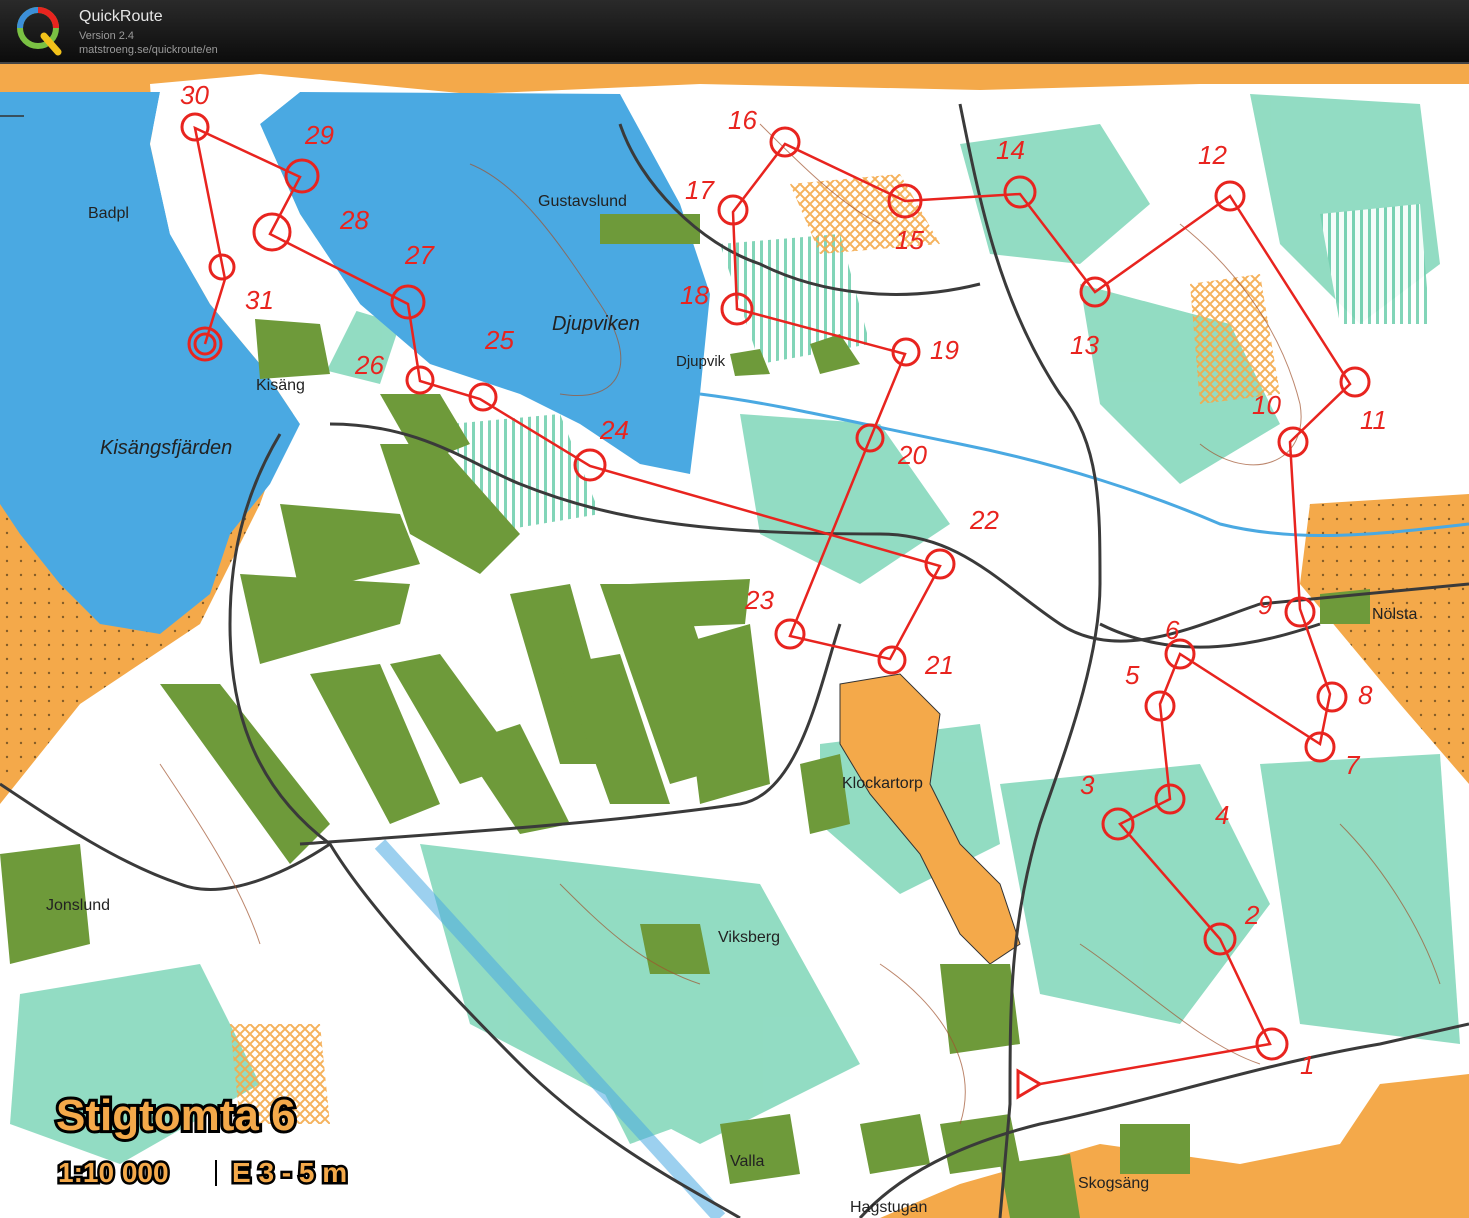  I want to click on place-name: Kisäng, so click(280, 385).